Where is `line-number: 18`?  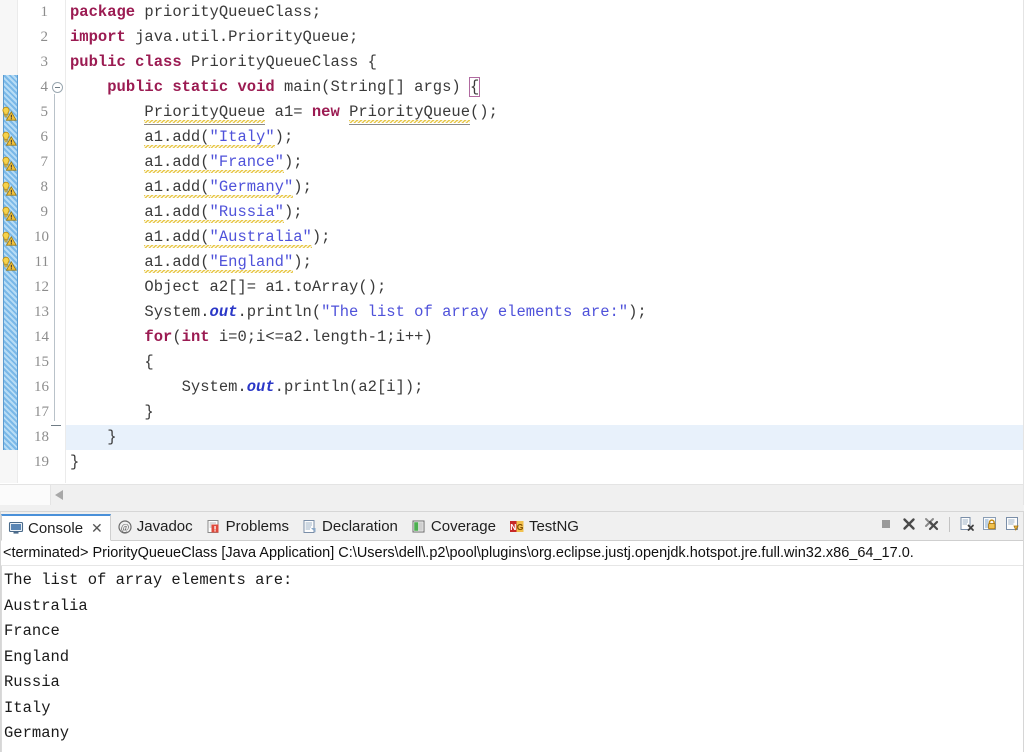 line-number: 18 is located at coordinates (41, 437).